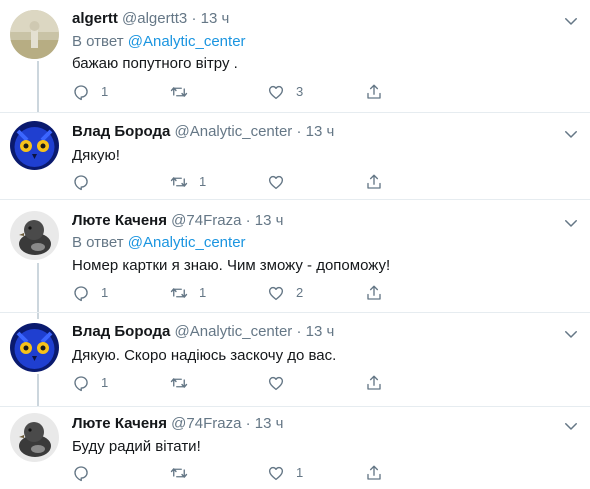 The height and width of the screenshot is (489, 590). Describe the element at coordinates (300, 292) in the screenshot. I see `like-count: 2` at that location.